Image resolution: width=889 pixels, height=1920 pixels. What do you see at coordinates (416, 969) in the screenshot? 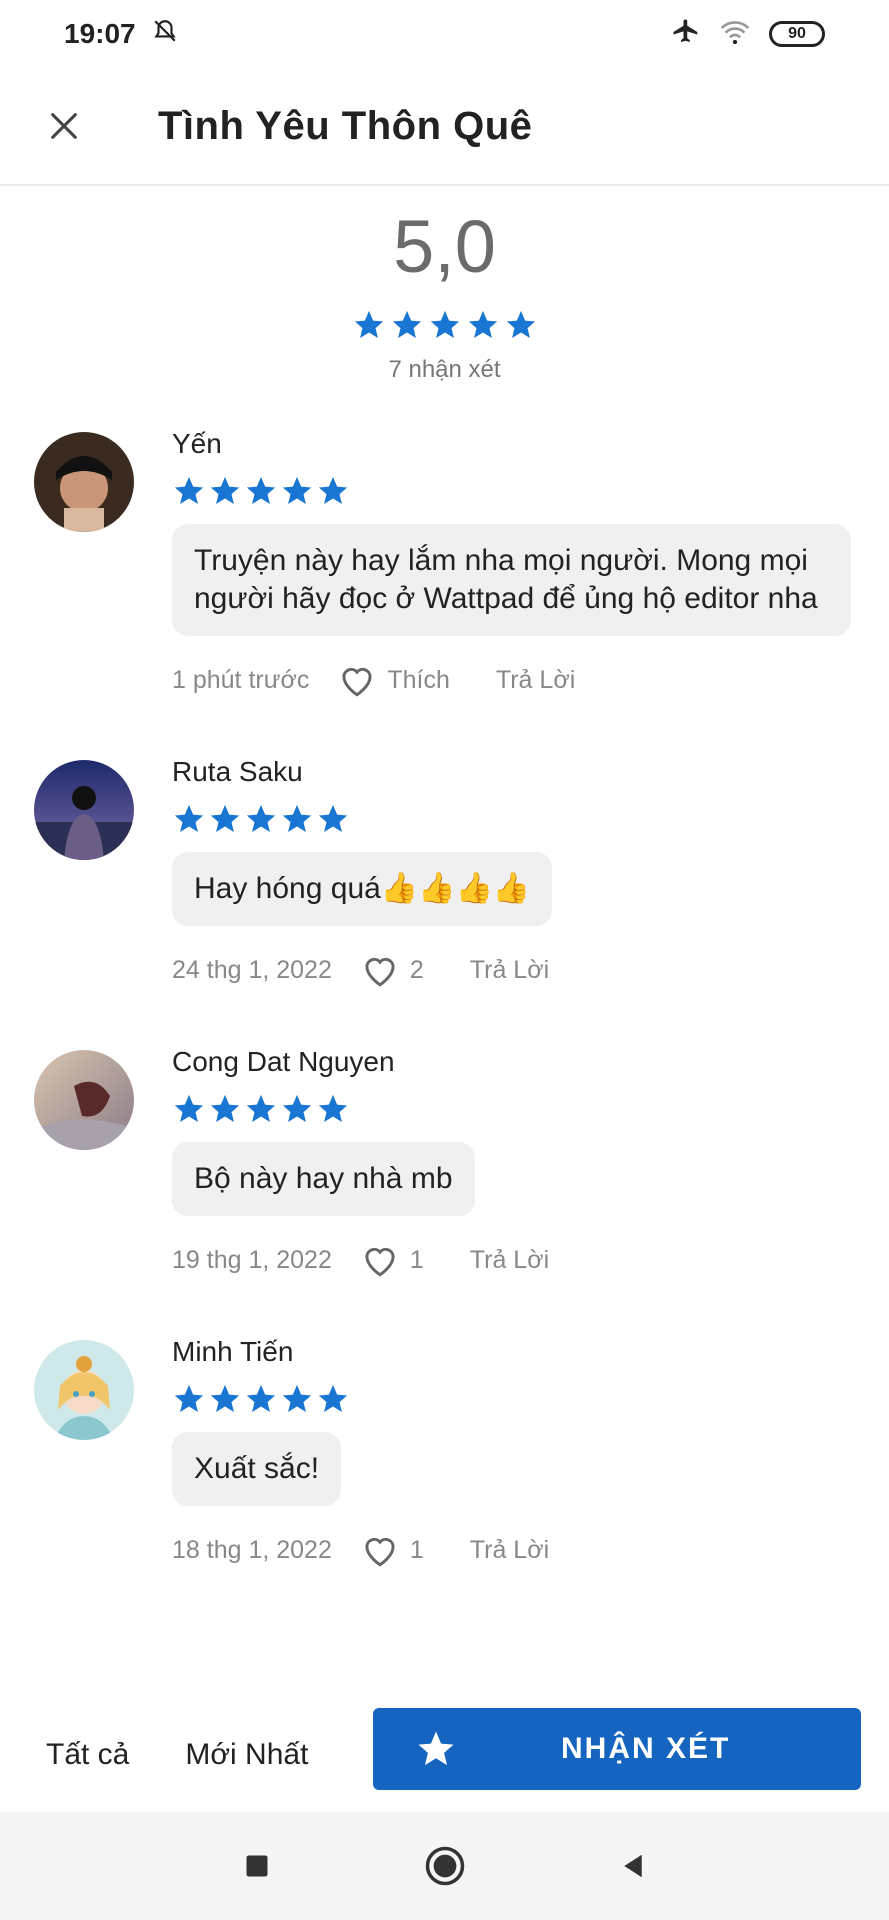
I see `like-count: 2` at bounding box center [416, 969].